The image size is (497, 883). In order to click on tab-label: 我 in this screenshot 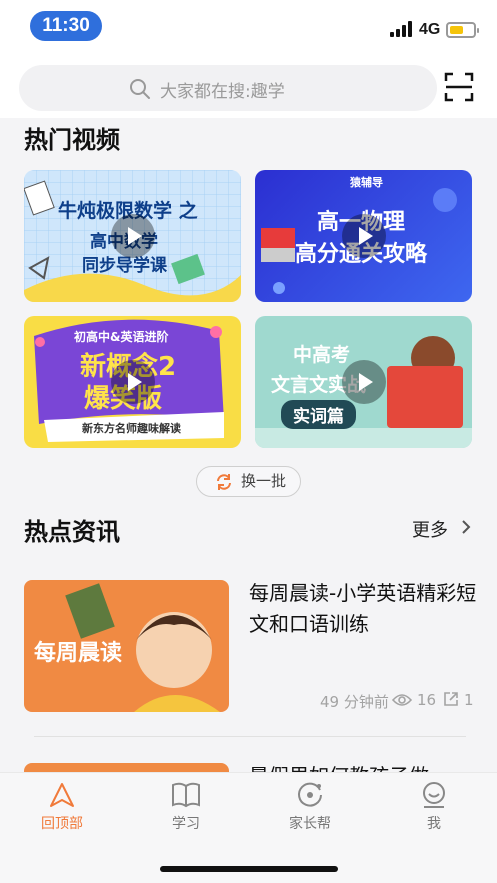, I will do `click(434, 824)`.